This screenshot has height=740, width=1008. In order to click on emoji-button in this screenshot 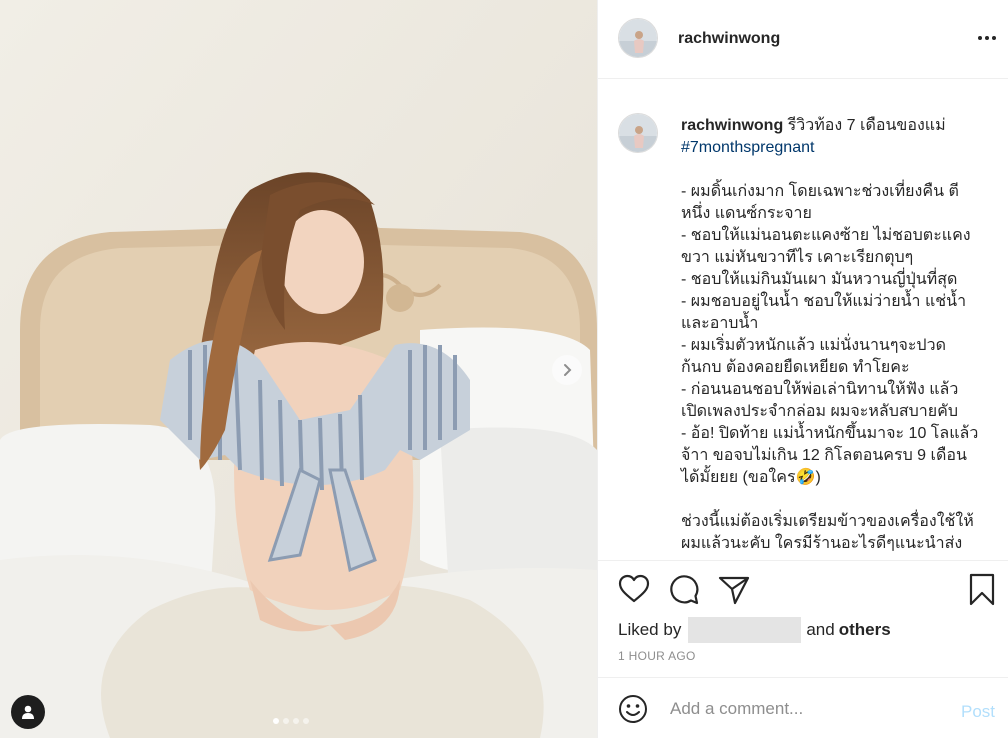, I will do `click(633, 711)`.